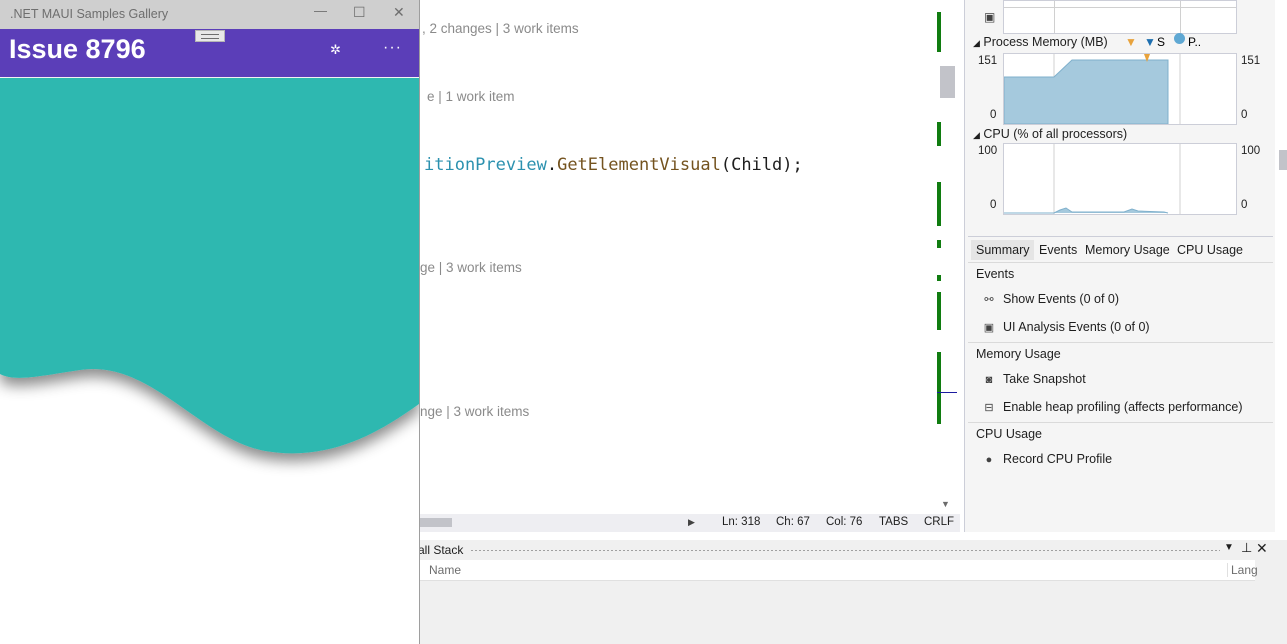 This screenshot has height=644, width=1287. What do you see at coordinates (77, 49) in the screenshot?
I see `page-title: Issue 8796` at bounding box center [77, 49].